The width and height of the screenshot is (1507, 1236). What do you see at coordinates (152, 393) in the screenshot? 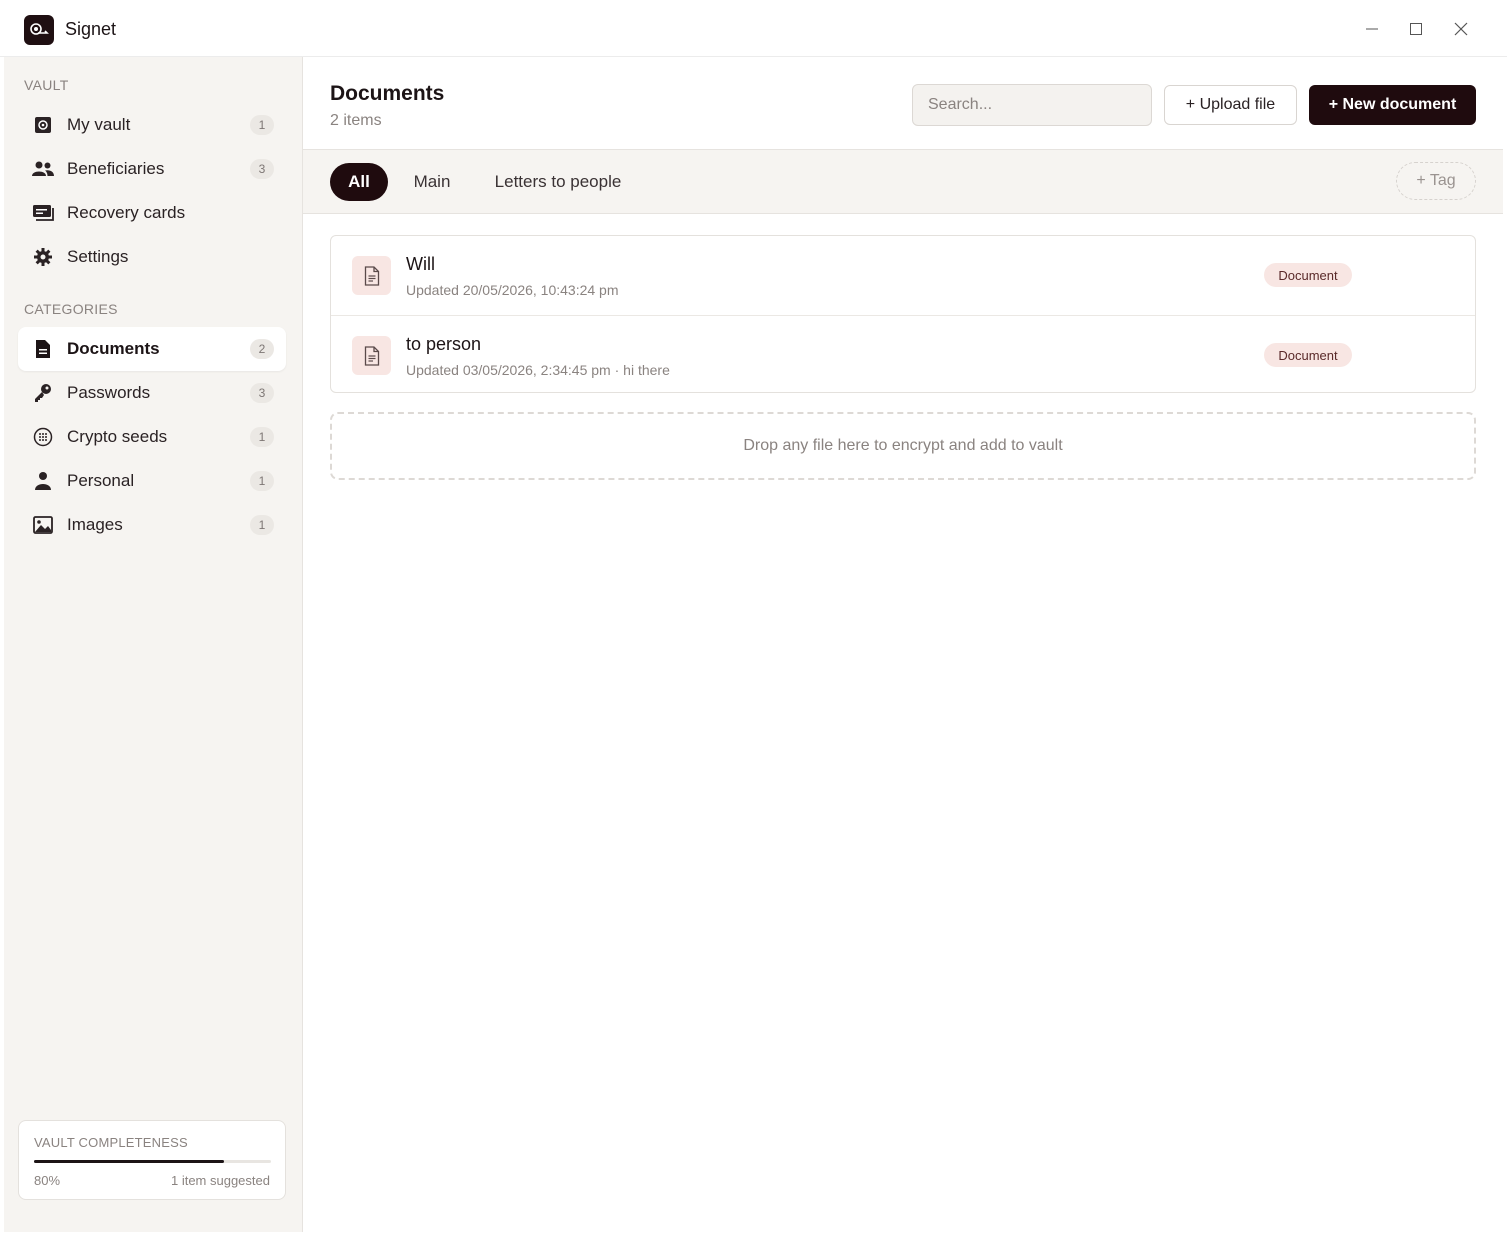
I see `sidebar-item-passwords: Passwords 3` at bounding box center [152, 393].